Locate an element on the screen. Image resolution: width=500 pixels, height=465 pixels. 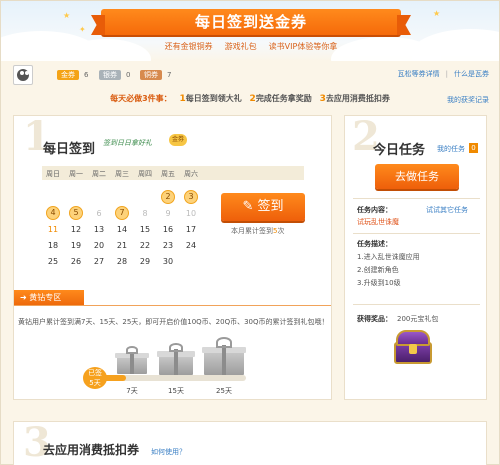
sign-count-info: 本月累计签到5次 is located at coordinates (258, 231).